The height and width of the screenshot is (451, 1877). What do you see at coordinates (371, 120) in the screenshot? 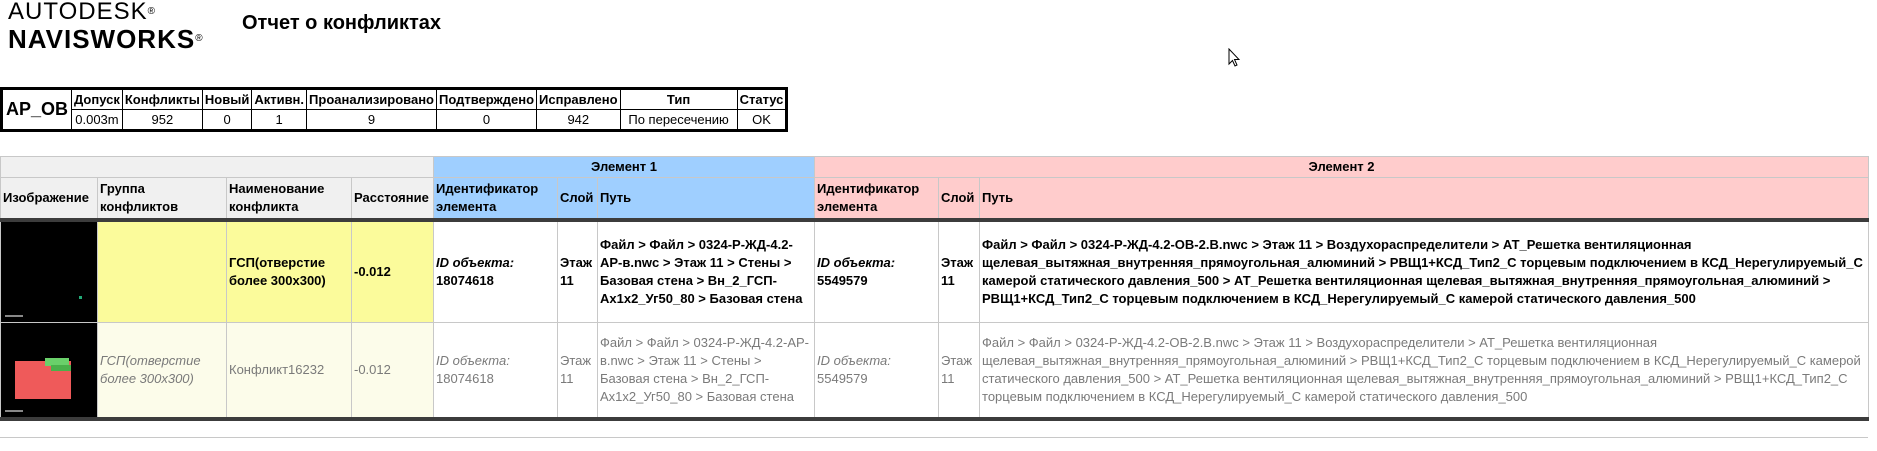
I see `summary-reviewed: 9` at bounding box center [371, 120].